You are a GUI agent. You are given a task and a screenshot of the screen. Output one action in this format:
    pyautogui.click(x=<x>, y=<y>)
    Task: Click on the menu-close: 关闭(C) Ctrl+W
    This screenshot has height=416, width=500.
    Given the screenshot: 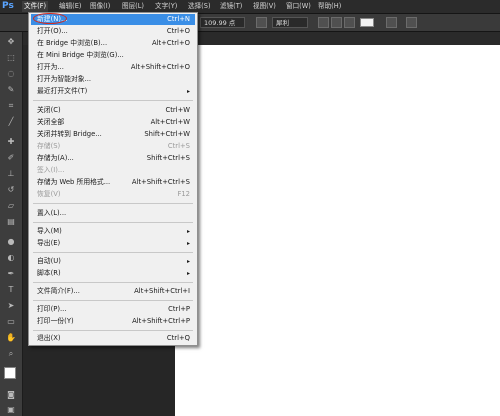 What is the action you would take?
    pyautogui.click(x=113, y=110)
    